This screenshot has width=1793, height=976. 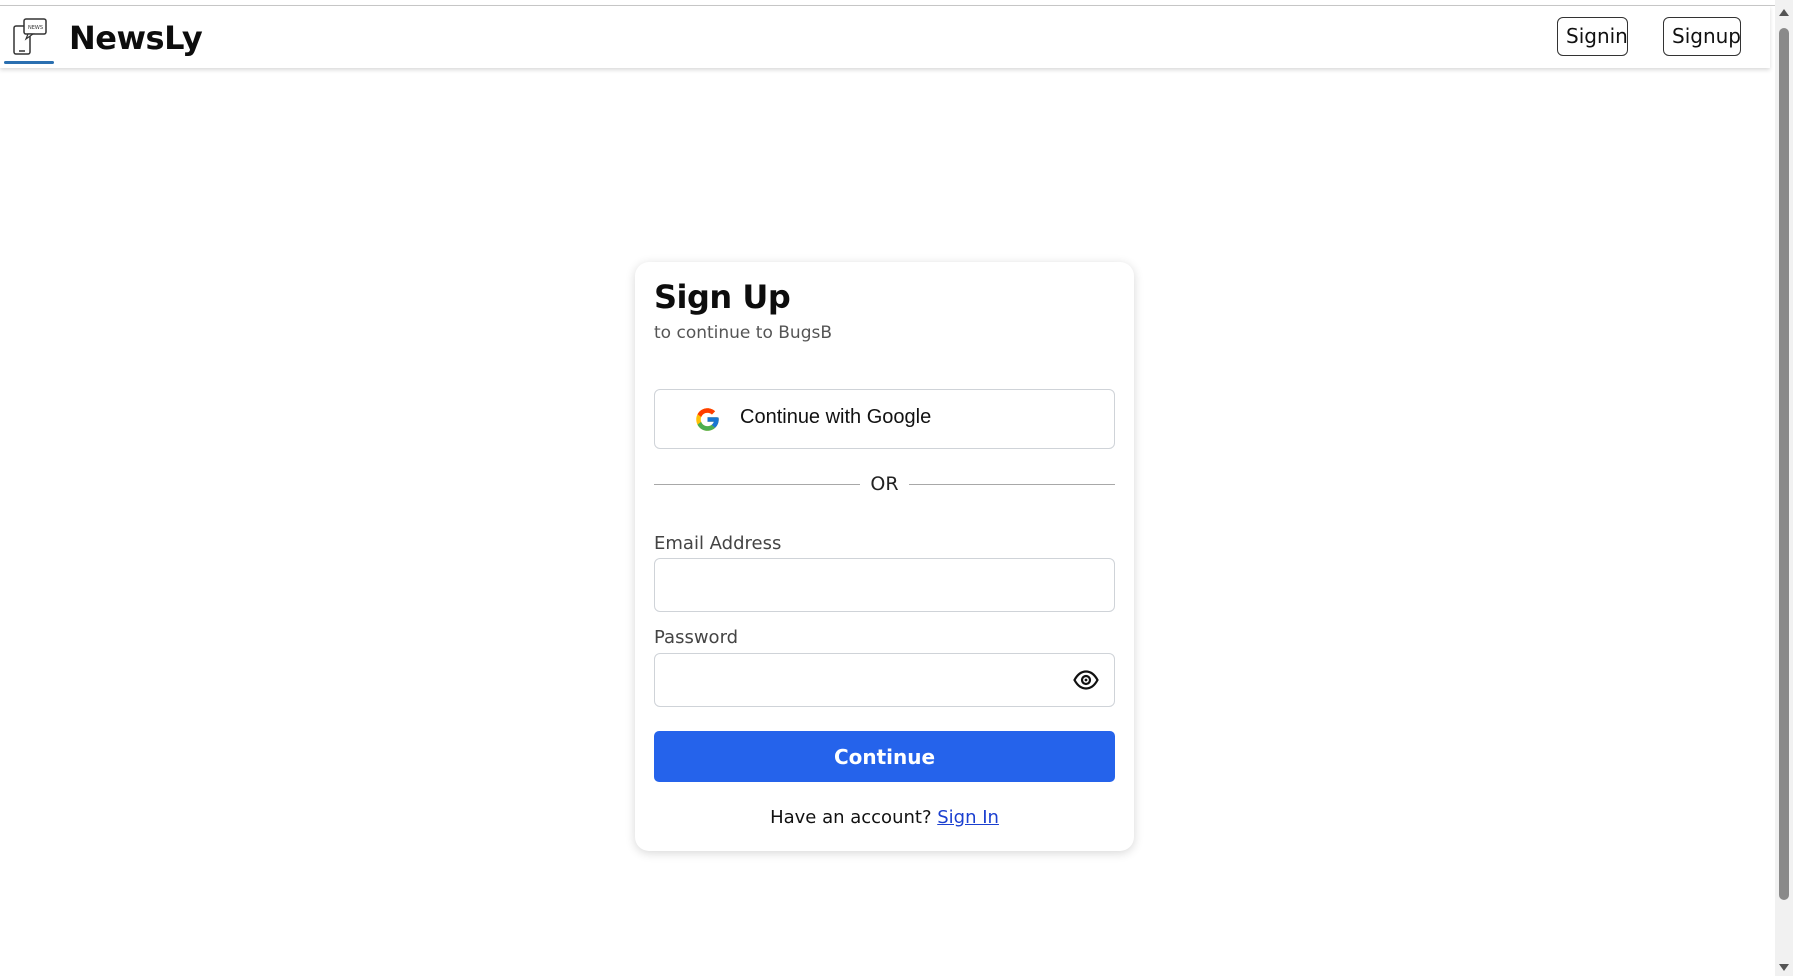 I want to click on have-account-text: Have an account?, so click(x=854, y=817).